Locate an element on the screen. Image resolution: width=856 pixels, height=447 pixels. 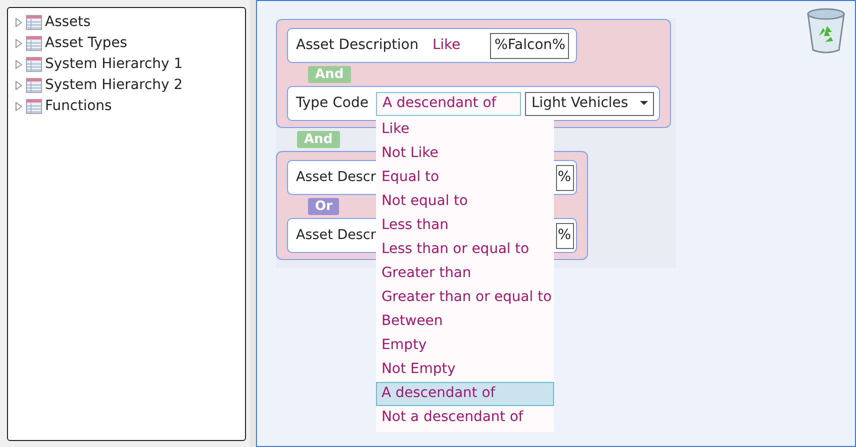
menu-option: Not Empty is located at coordinates (465, 370).